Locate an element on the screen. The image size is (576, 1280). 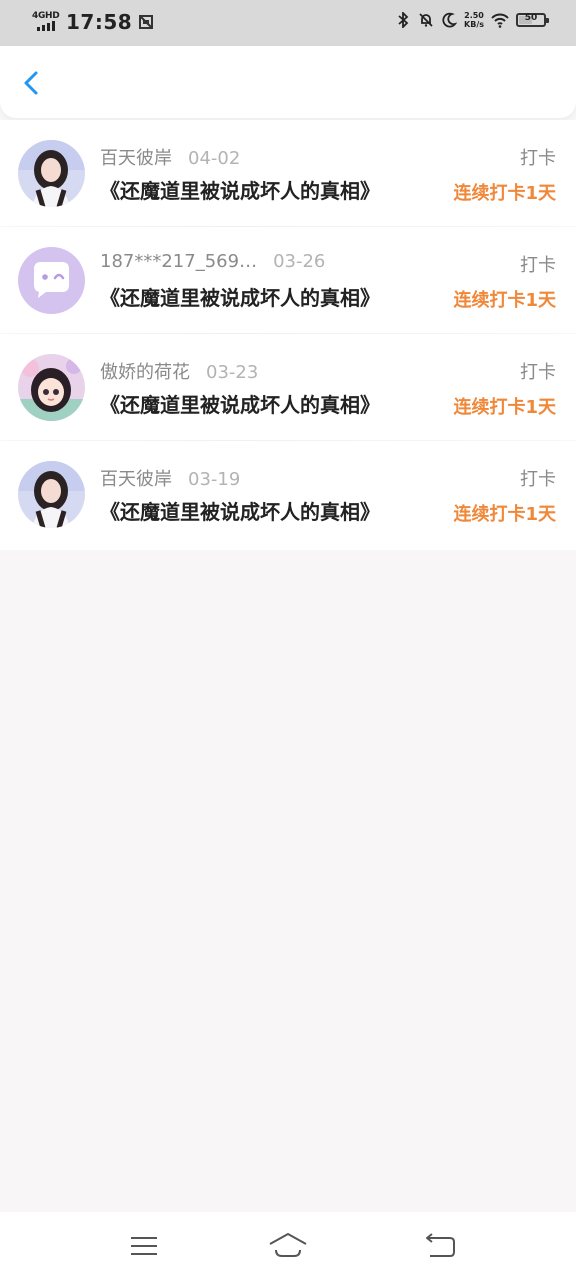
back-nav-button is located at coordinates (440, 1246).